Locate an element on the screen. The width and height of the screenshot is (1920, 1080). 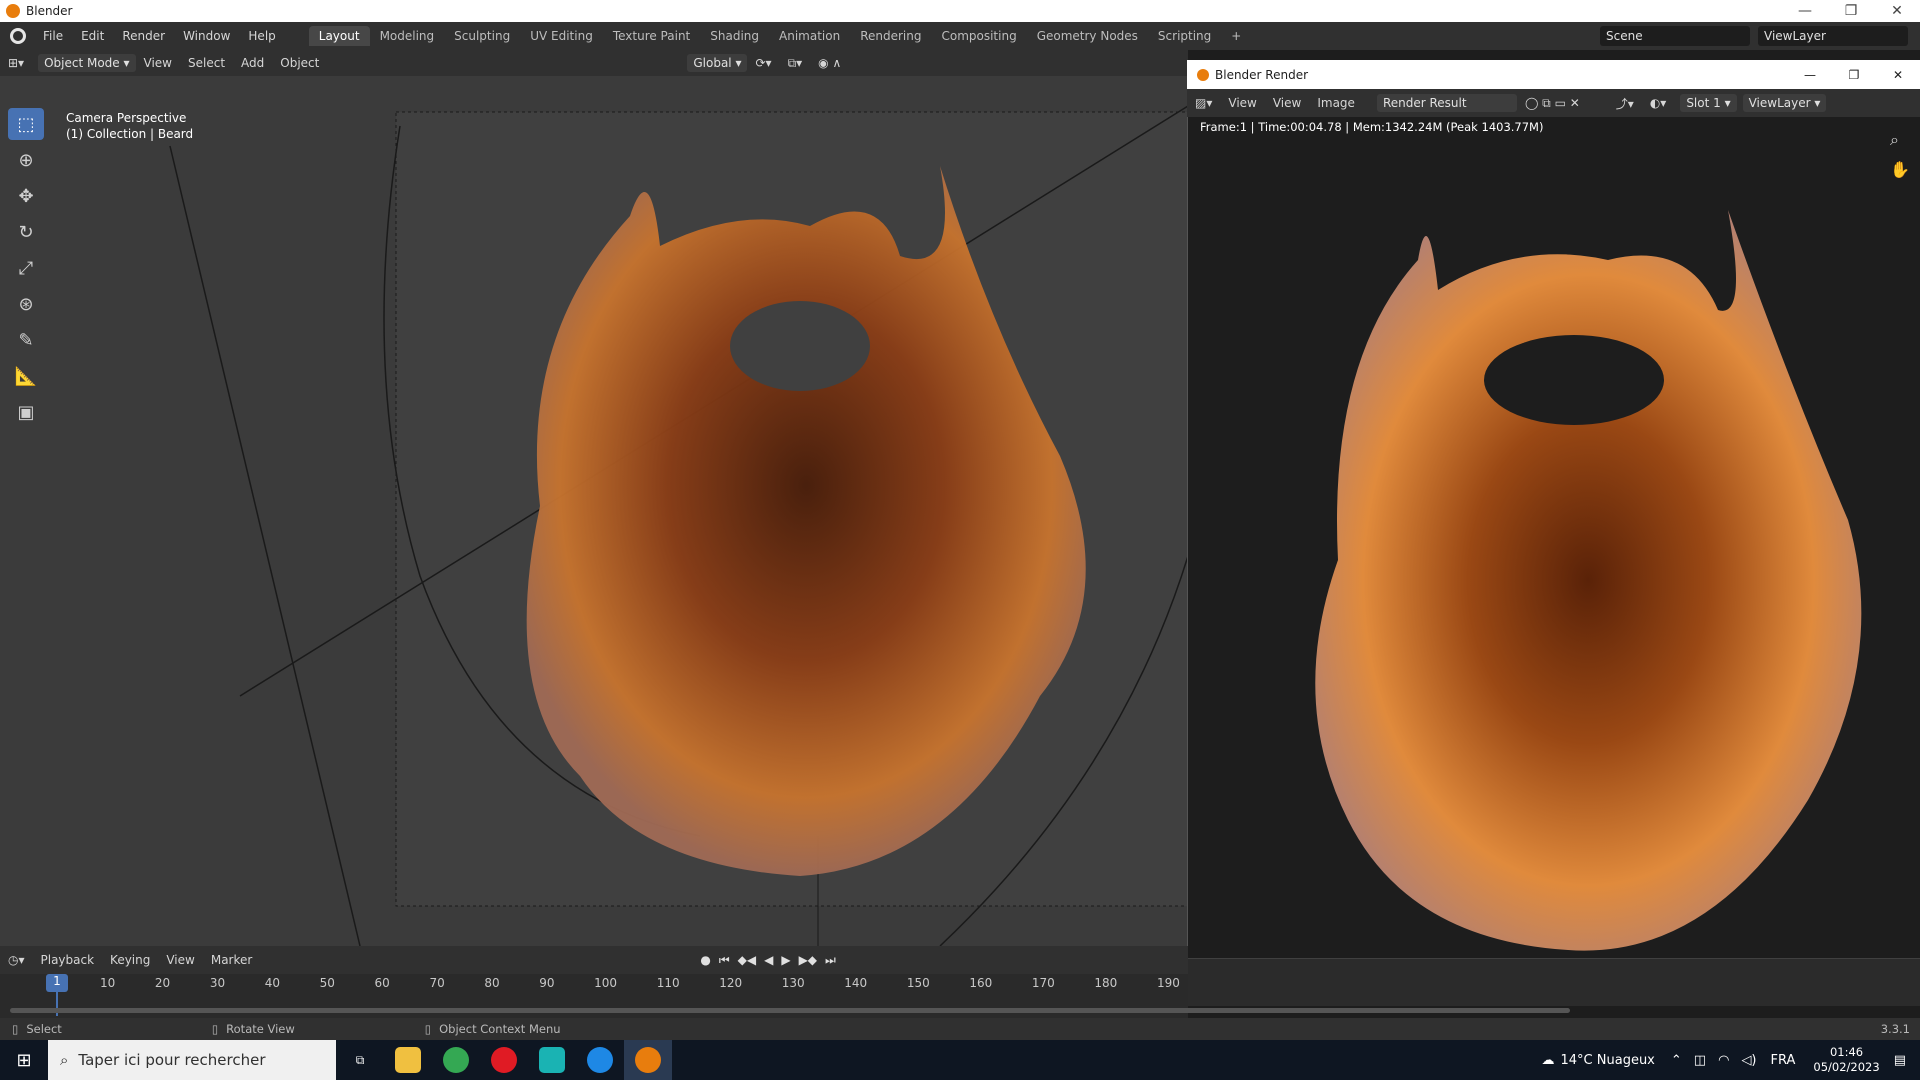
taskbar-search: ⌕ Taper ici pour rechercher is located at coordinates (192, 1060).